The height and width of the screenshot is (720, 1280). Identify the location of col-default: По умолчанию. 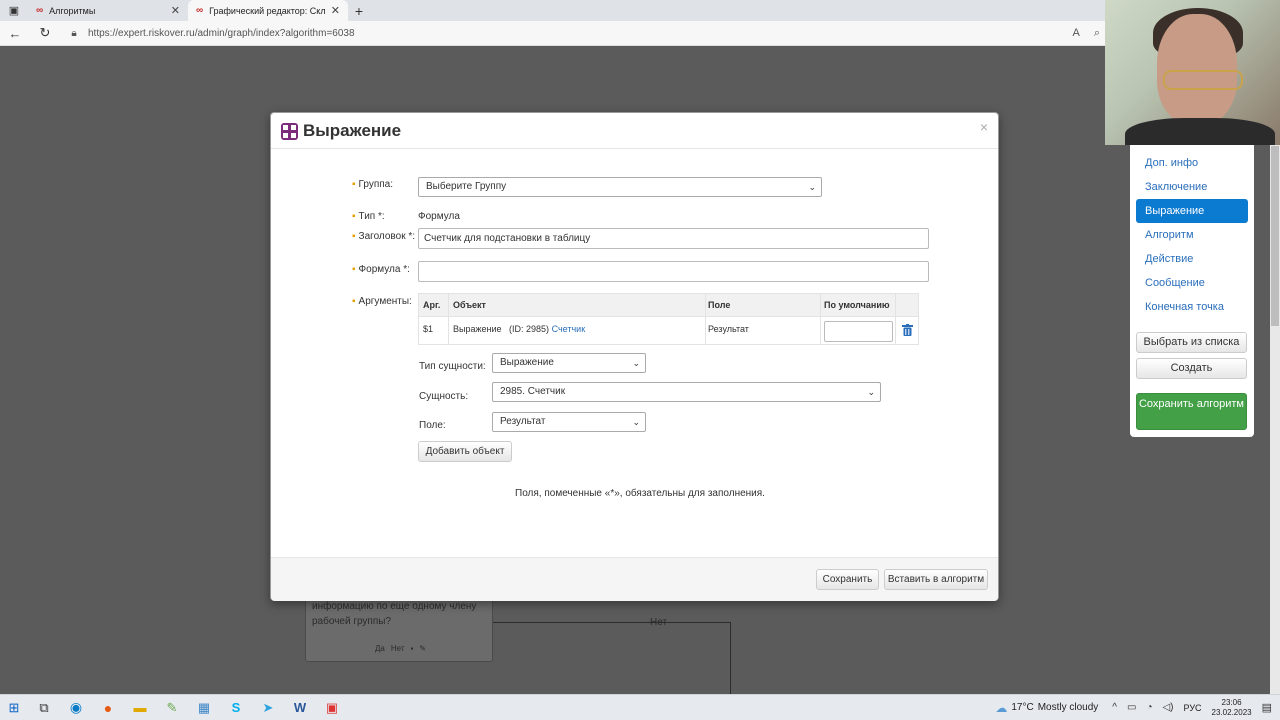
(857, 305).